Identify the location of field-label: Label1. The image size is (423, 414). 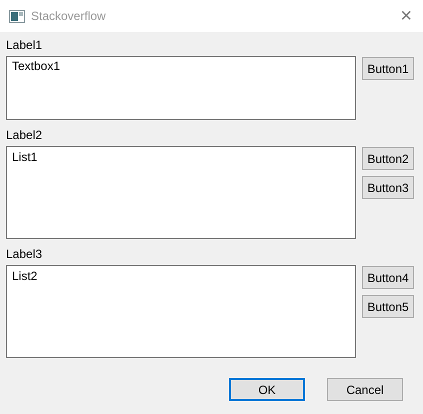
(24, 45).